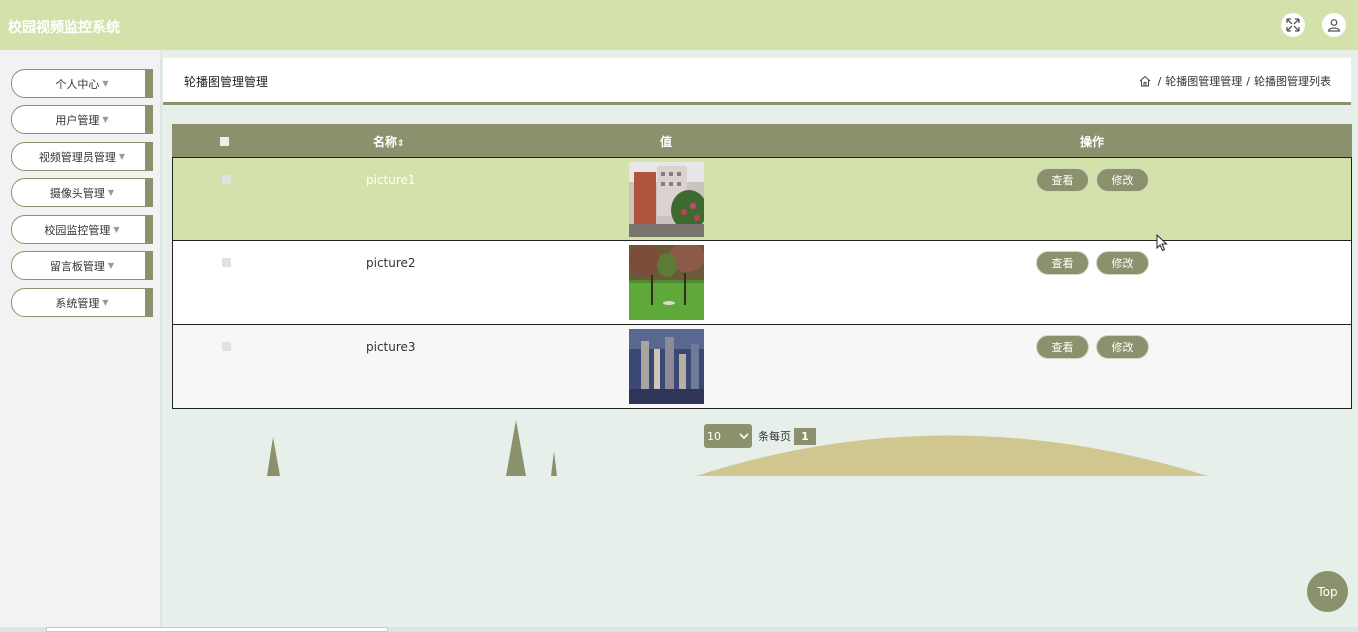 The width and height of the screenshot is (1358, 632). Describe the element at coordinates (666, 366) in the screenshot. I see `city-buildings-photo` at that location.